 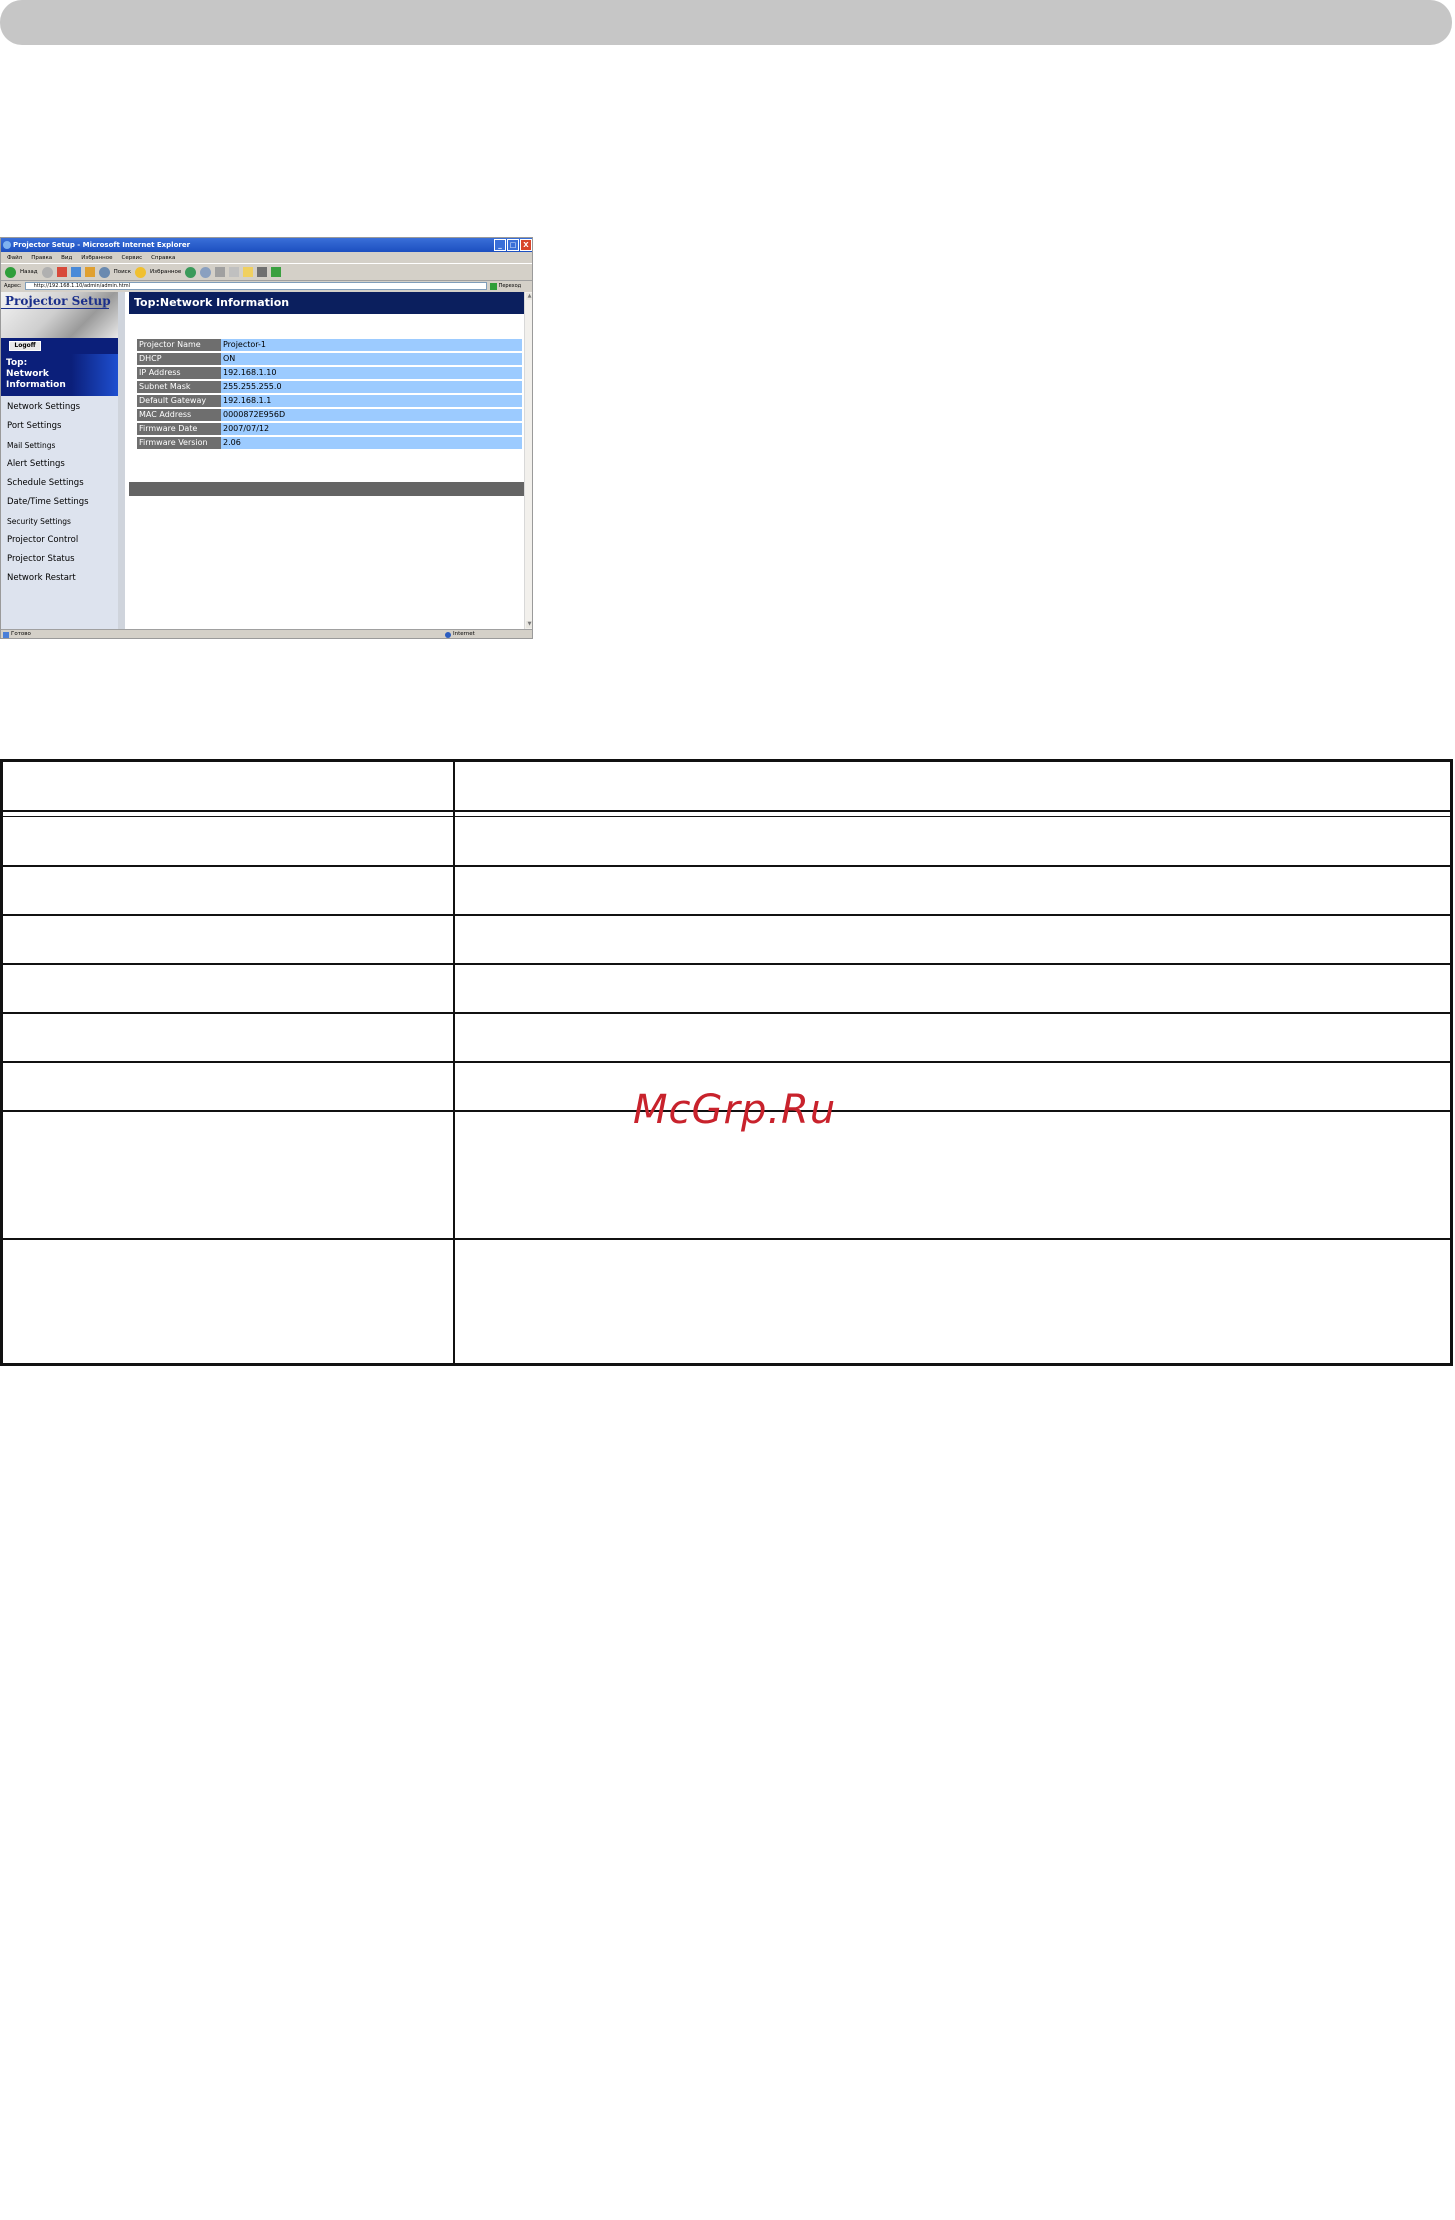 What do you see at coordinates (59, 449) in the screenshot?
I see `sidebar-item-mail-settings: Mail Settings` at bounding box center [59, 449].